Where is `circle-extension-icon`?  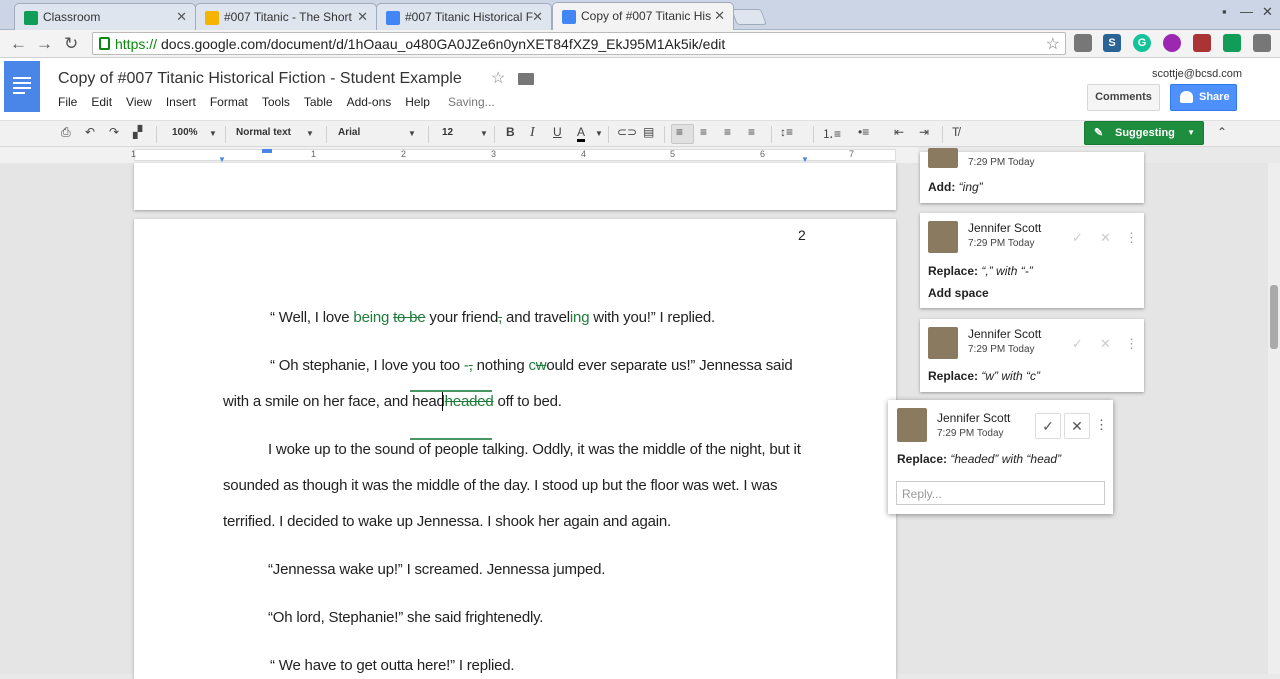 circle-extension-icon is located at coordinates (1172, 43).